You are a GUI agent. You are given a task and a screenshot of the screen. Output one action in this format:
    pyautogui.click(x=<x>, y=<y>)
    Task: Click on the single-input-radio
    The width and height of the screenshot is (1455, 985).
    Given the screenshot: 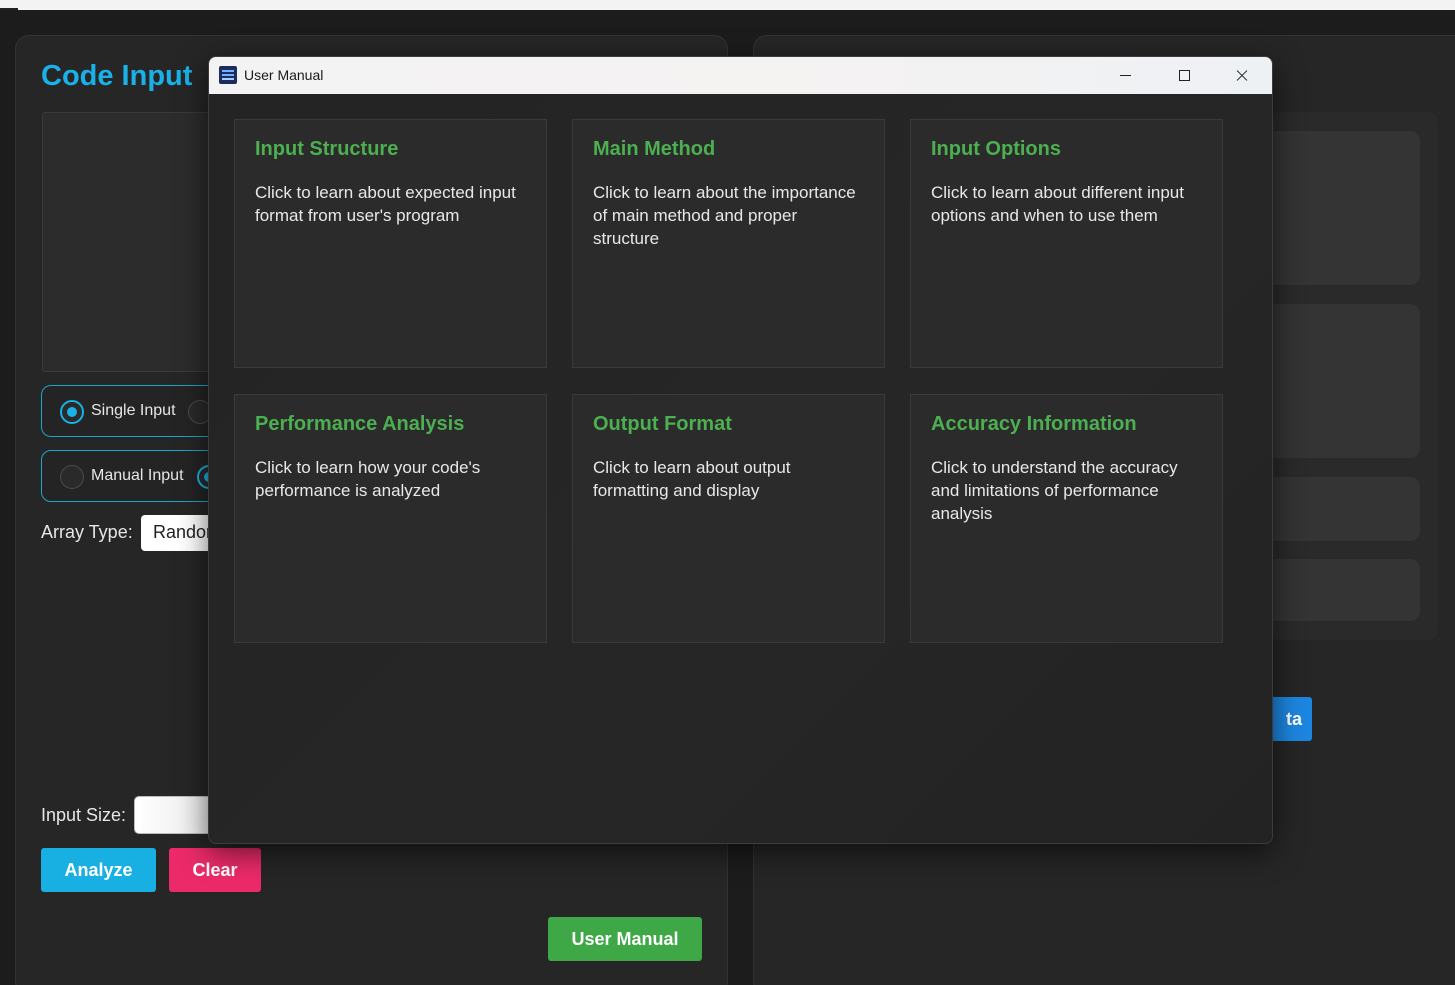 What is the action you would take?
    pyautogui.click(x=72, y=412)
    